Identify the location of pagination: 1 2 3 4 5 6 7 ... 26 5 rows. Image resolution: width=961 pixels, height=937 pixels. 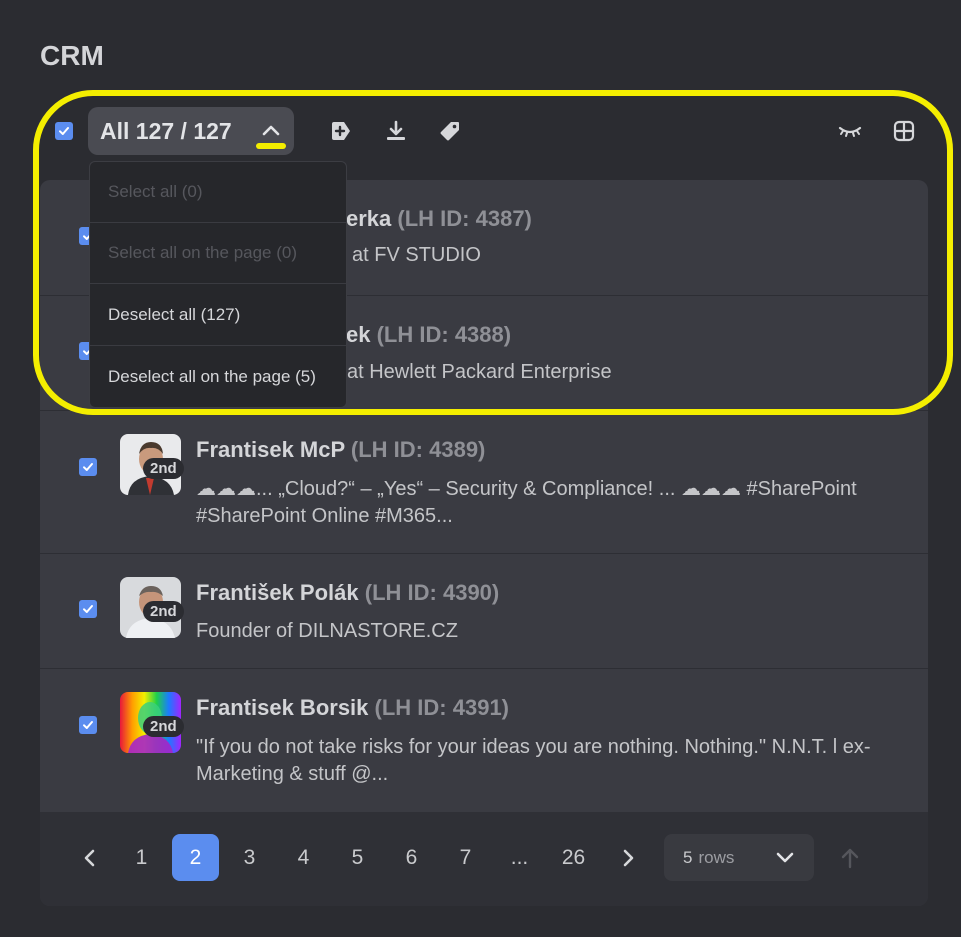
(484, 859).